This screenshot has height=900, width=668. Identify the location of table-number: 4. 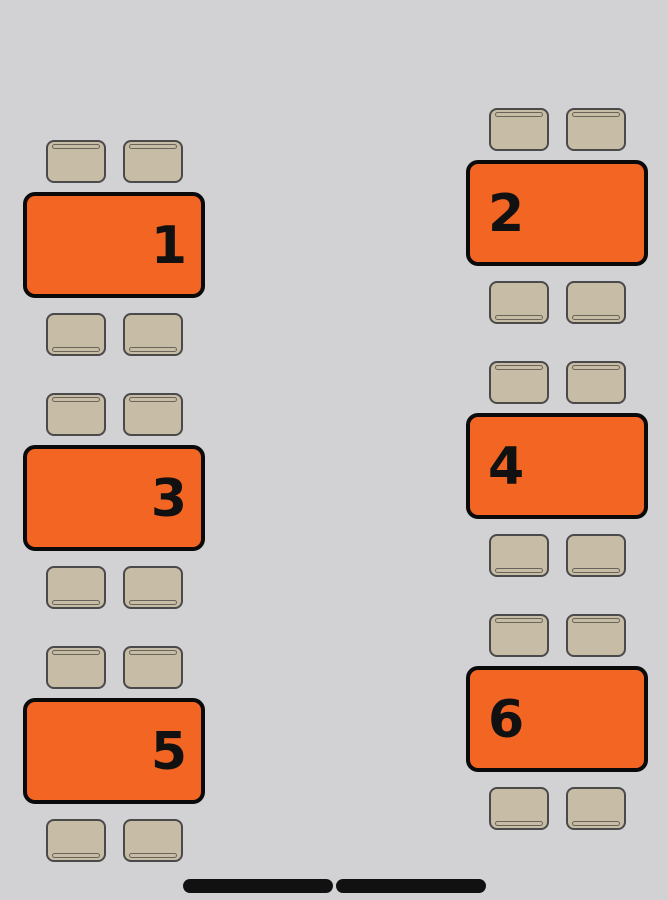
(506, 467).